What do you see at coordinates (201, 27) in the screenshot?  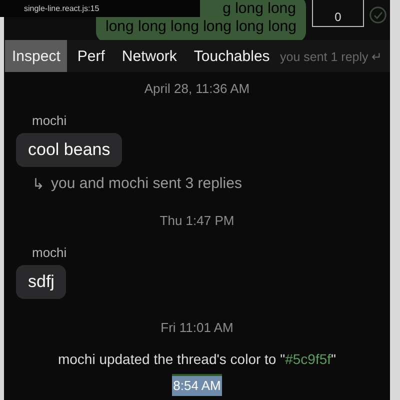 I see `message-text: long long long long long long` at bounding box center [201, 27].